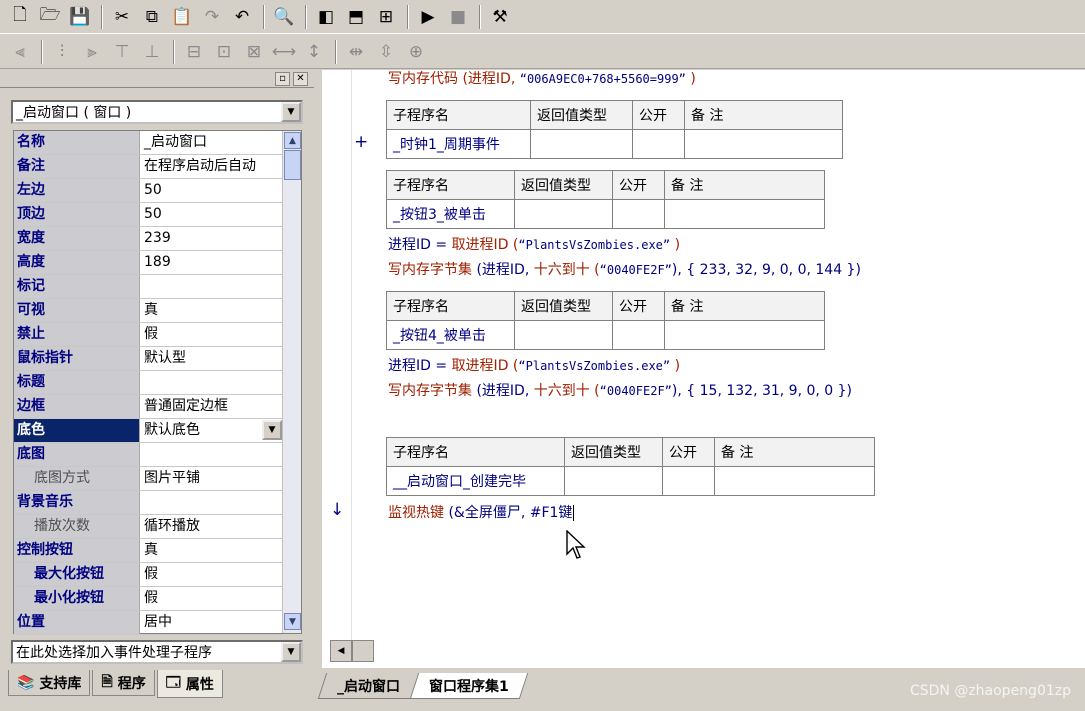  I want to click on property-row: 控制按钮真, so click(148, 551).